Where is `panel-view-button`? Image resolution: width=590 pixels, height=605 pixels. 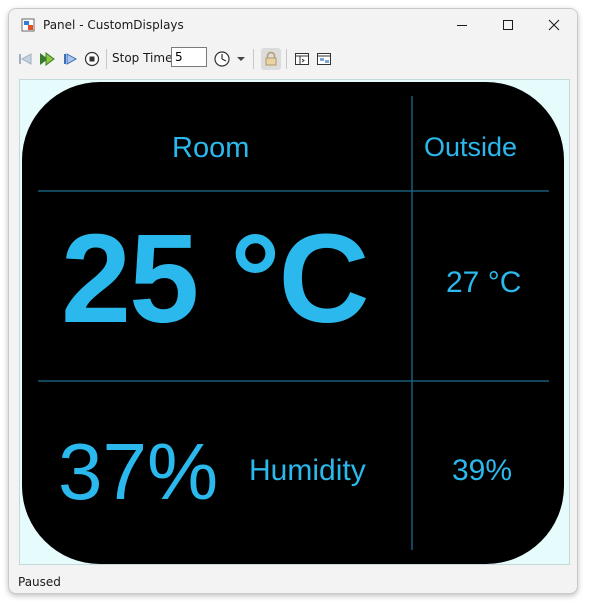
panel-view-button is located at coordinates (302, 59).